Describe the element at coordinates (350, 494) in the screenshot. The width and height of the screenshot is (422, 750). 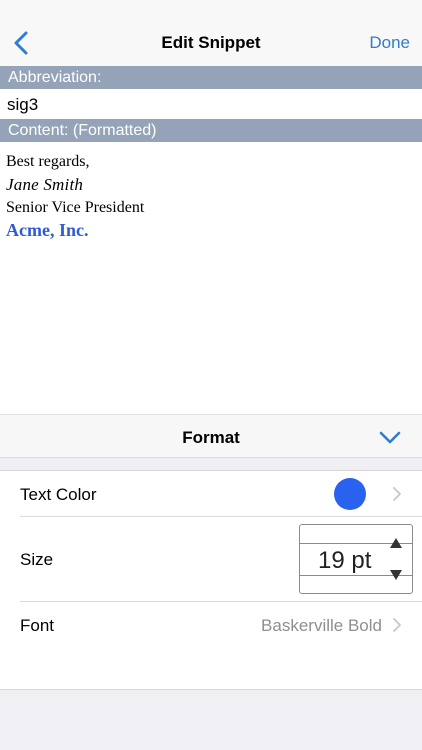
I see `text-color-swatch` at that location.